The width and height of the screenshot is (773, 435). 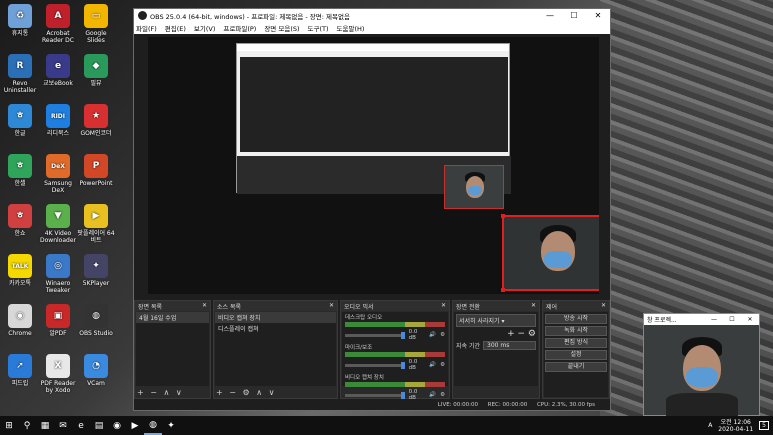 What do you see at coordinates (58, 266) in the screenshot?
I see `app-icon: ◎` at bounding box center [58, 266].